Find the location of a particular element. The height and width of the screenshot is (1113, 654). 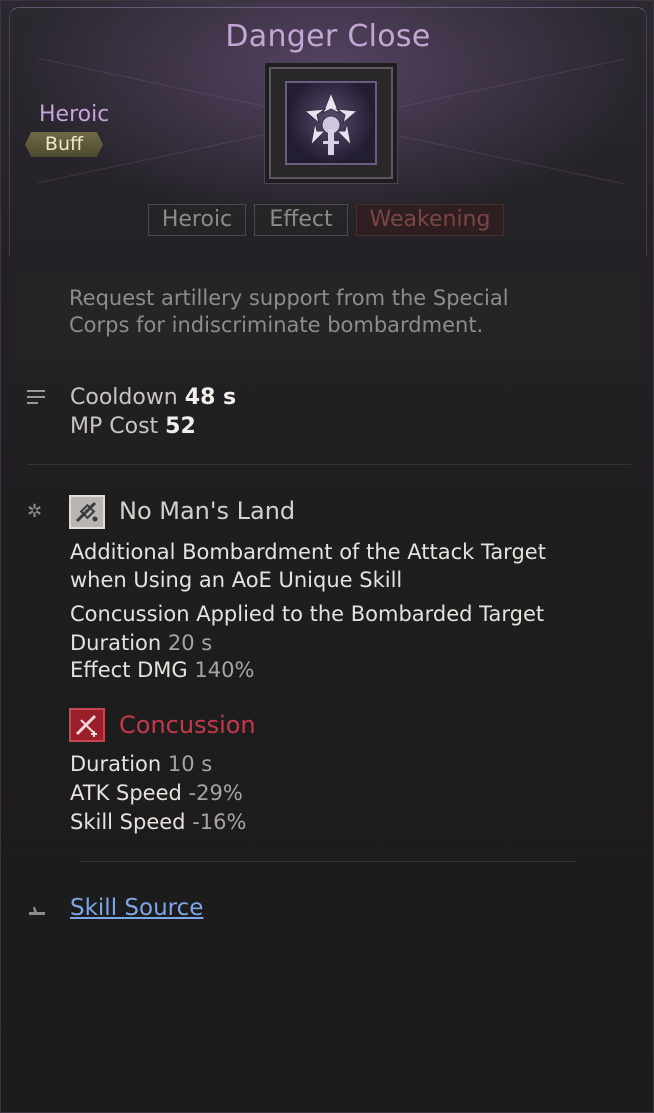

effect-name-concussion: Concussion is located at coordinates (187, 725).